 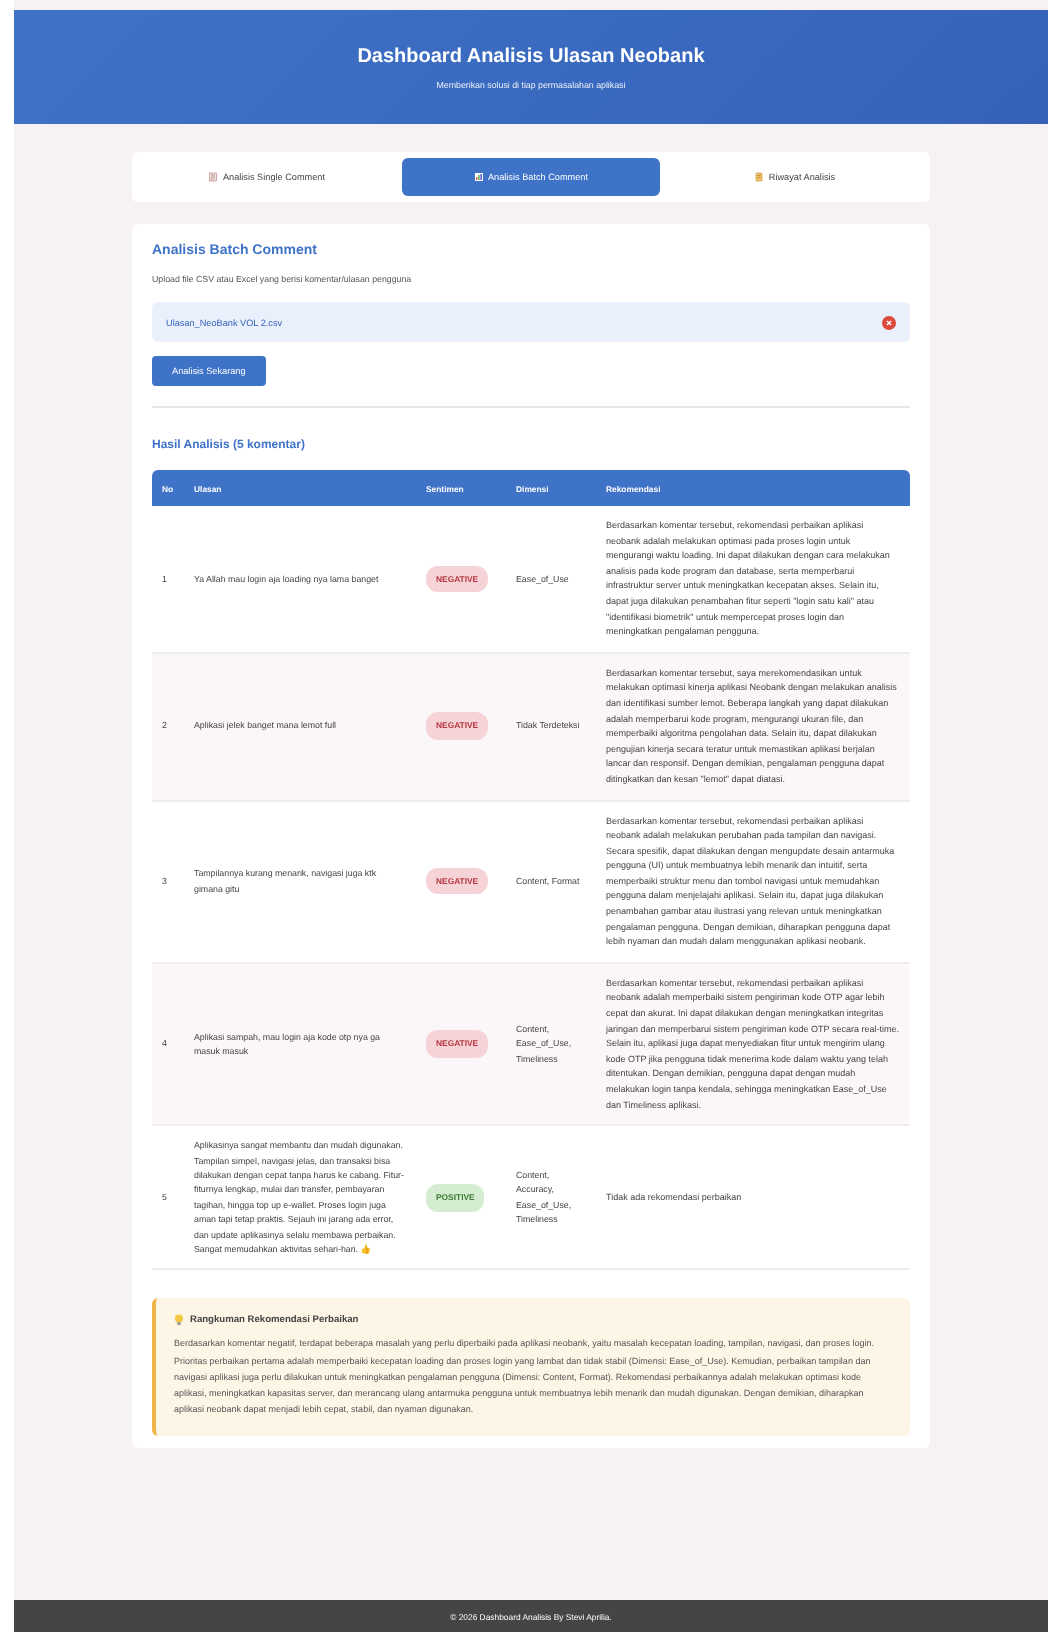 What do you see at coordinates (179, 1320) in the screenshot?
I see `lightbulb-icon` at bounding box center [179, 1320].